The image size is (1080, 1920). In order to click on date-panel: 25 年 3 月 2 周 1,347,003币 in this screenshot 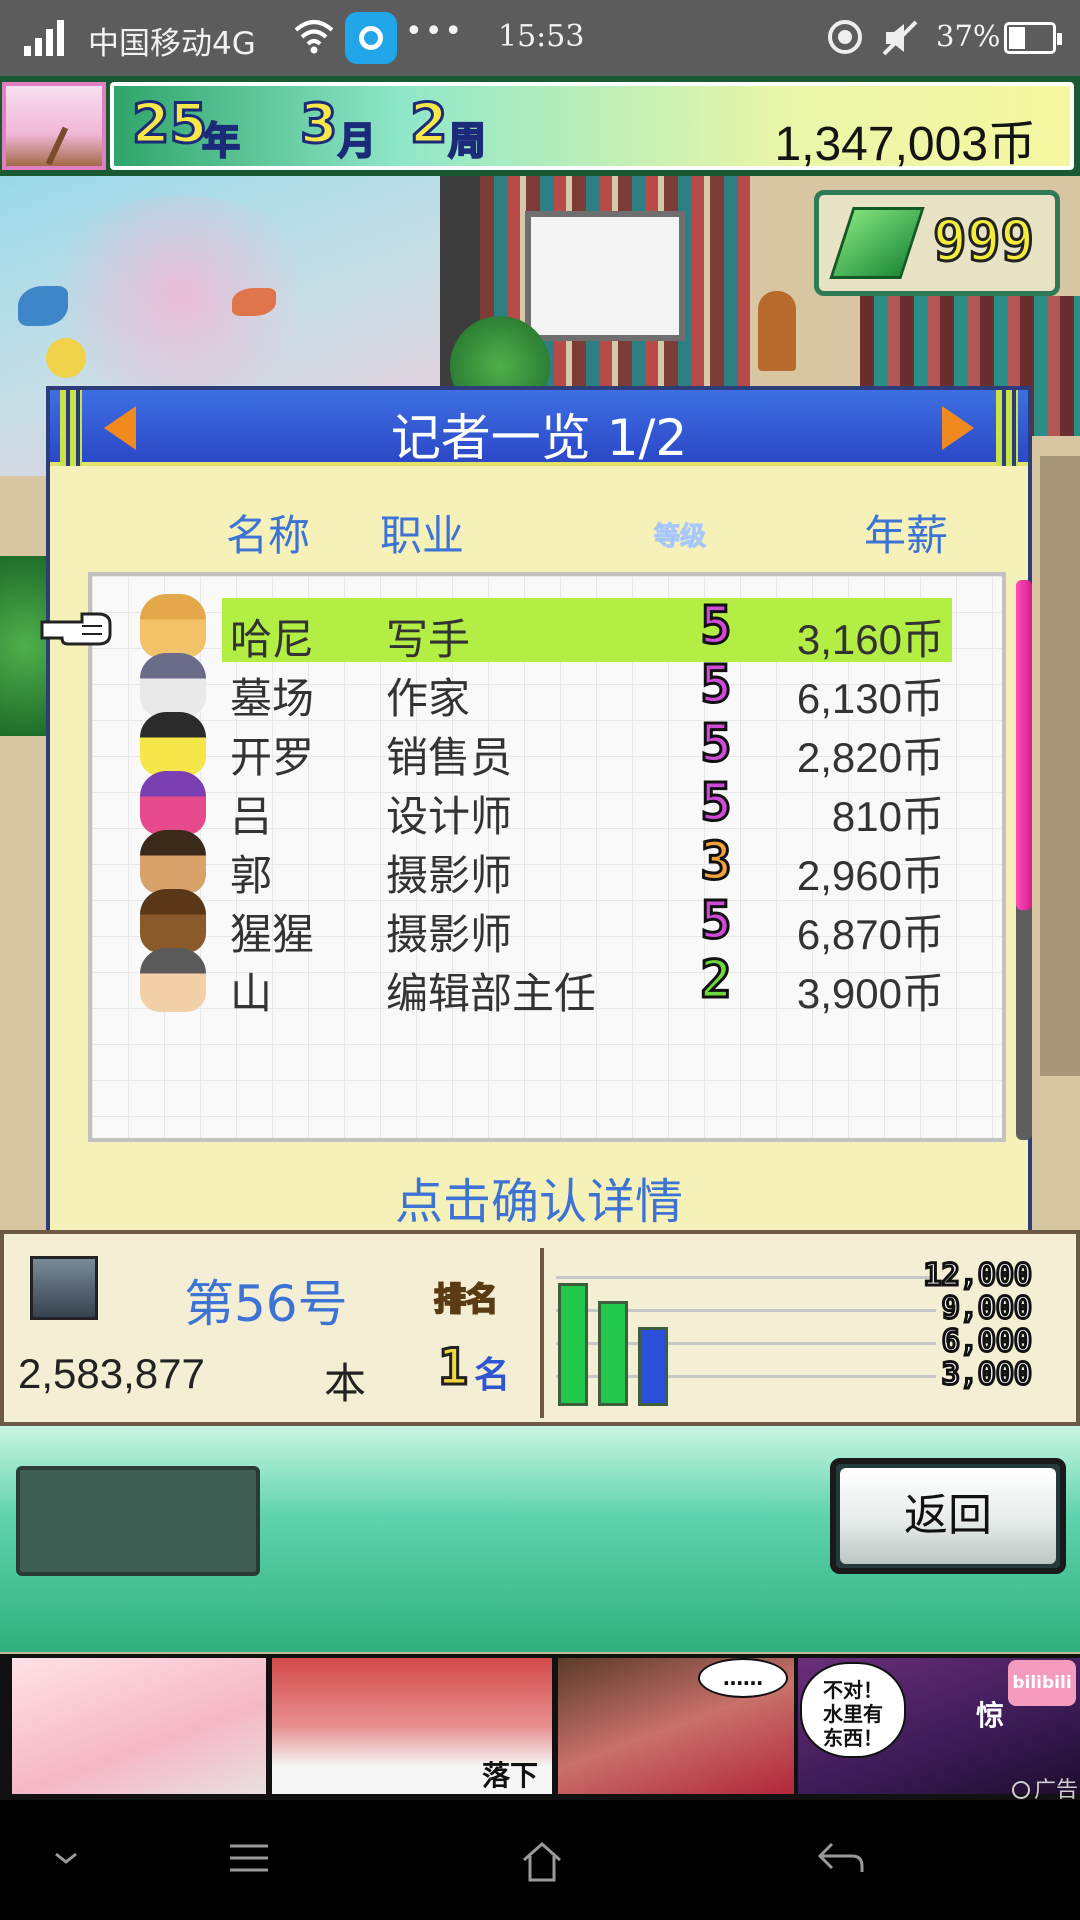, I will do `click(592, 126)`.